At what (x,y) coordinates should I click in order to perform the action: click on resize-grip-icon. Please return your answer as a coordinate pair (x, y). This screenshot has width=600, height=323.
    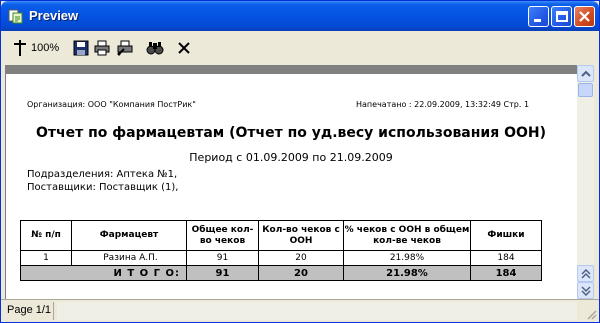
    Looking at the image, I should click on (591, 314).